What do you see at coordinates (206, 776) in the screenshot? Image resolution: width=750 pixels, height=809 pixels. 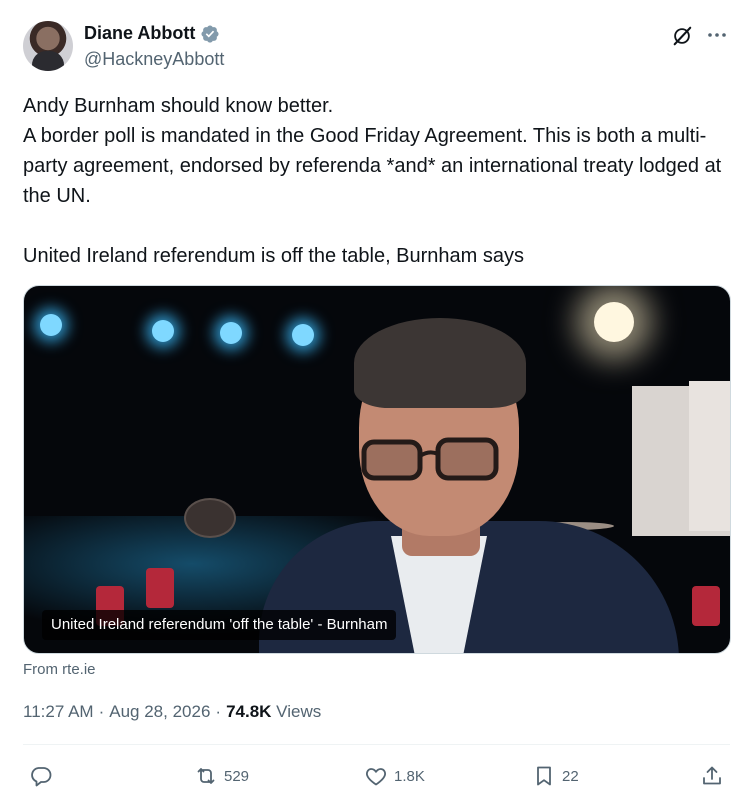 I see `repost-icon` at bounding box center [206, 776].